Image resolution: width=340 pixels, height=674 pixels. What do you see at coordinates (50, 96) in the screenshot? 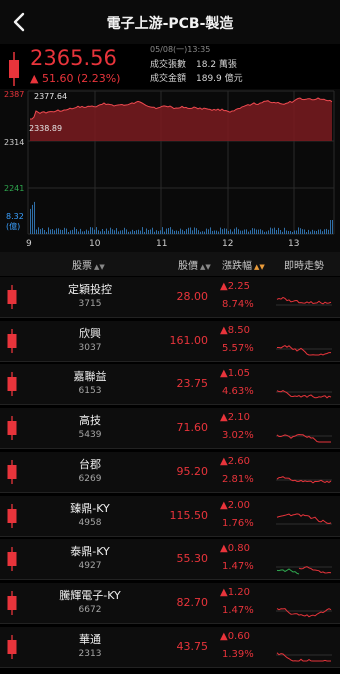
I see `high-marker: 2377.64` at bounding box center [50, 96].